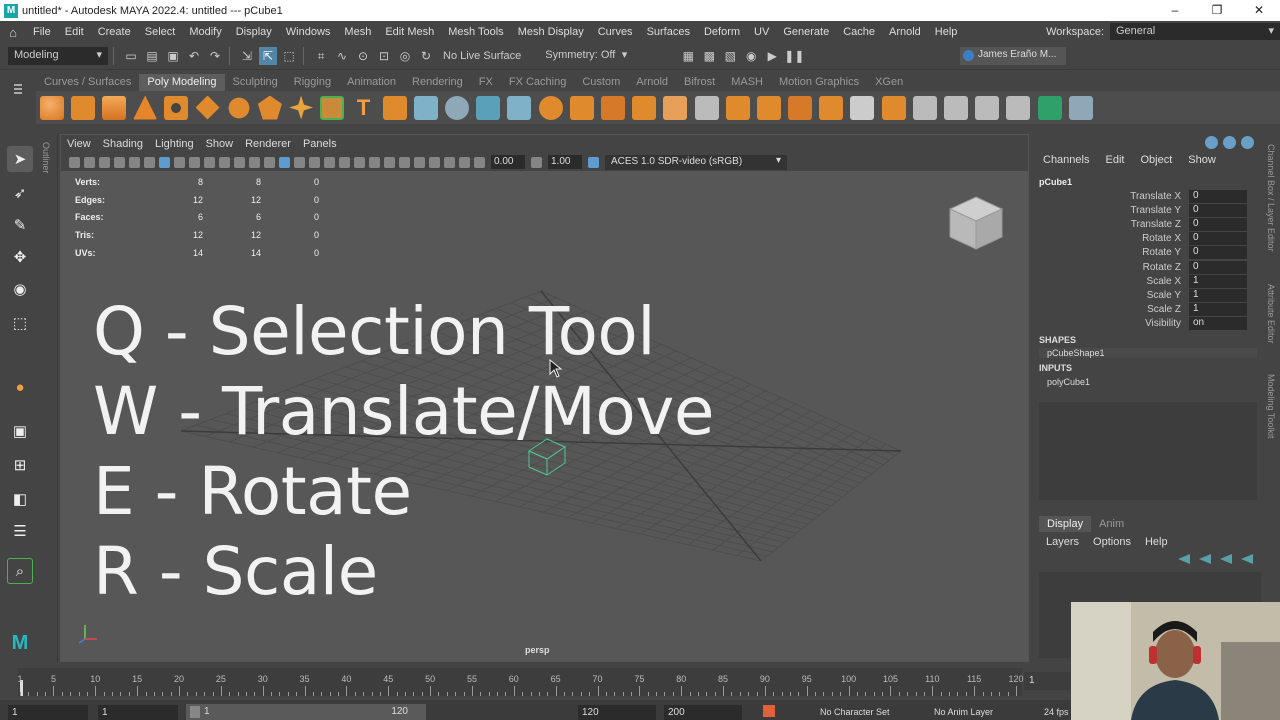  What do you see at coordinates (194, 56) in the screenshot?
I see `undo-icon: ↶` at bounding box center [194, 56].